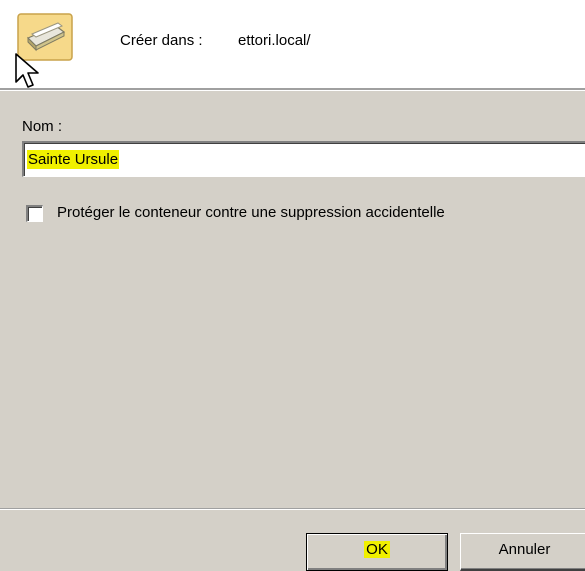 The width and height of the screenshot is (585, 571). Describe the element at coordinates (274, 40) in the screenshot. I see `create-in-path: ettori.local/` at that location.